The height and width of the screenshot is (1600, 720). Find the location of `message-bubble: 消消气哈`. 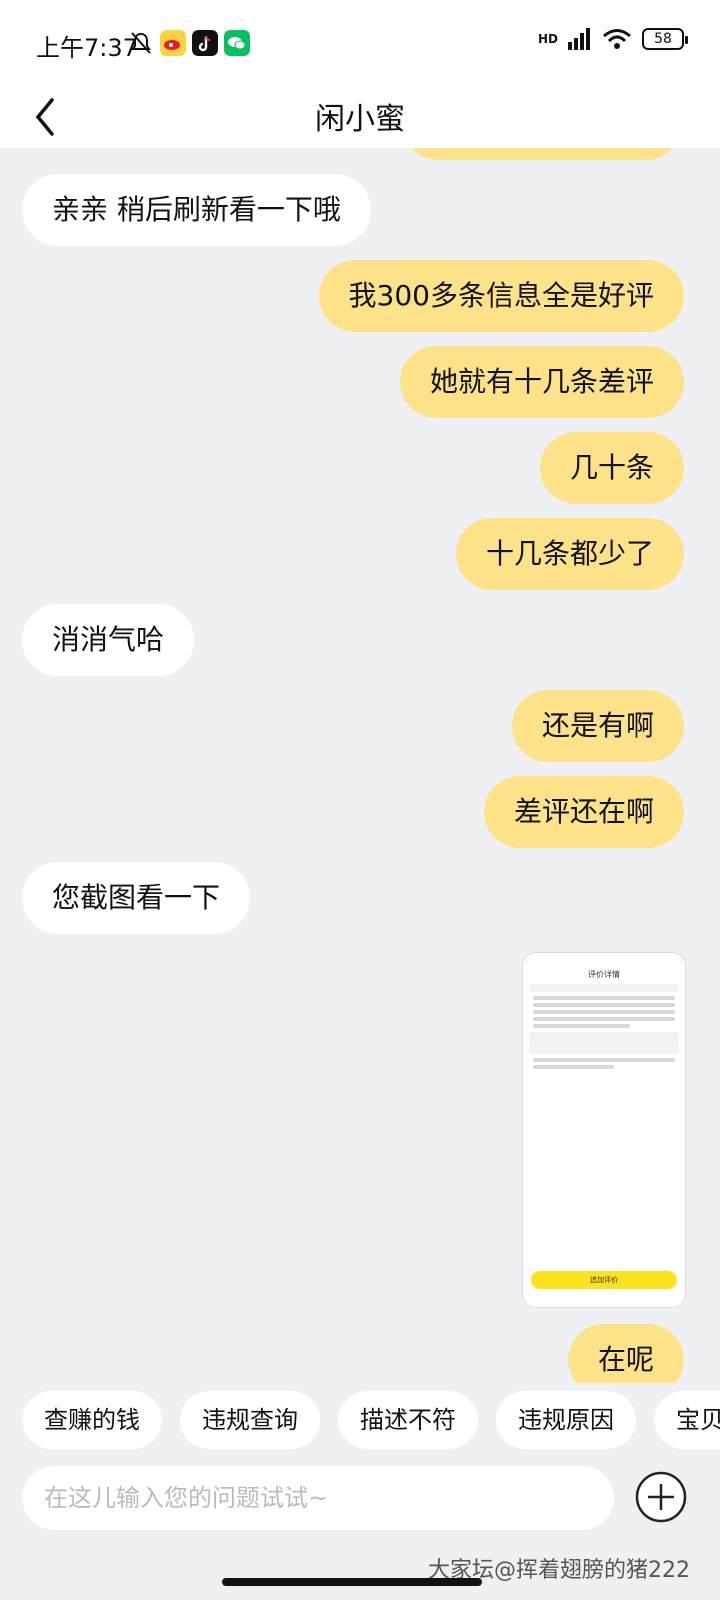

message-bubble: 消消气哈 is located at coordinates (108, 640).